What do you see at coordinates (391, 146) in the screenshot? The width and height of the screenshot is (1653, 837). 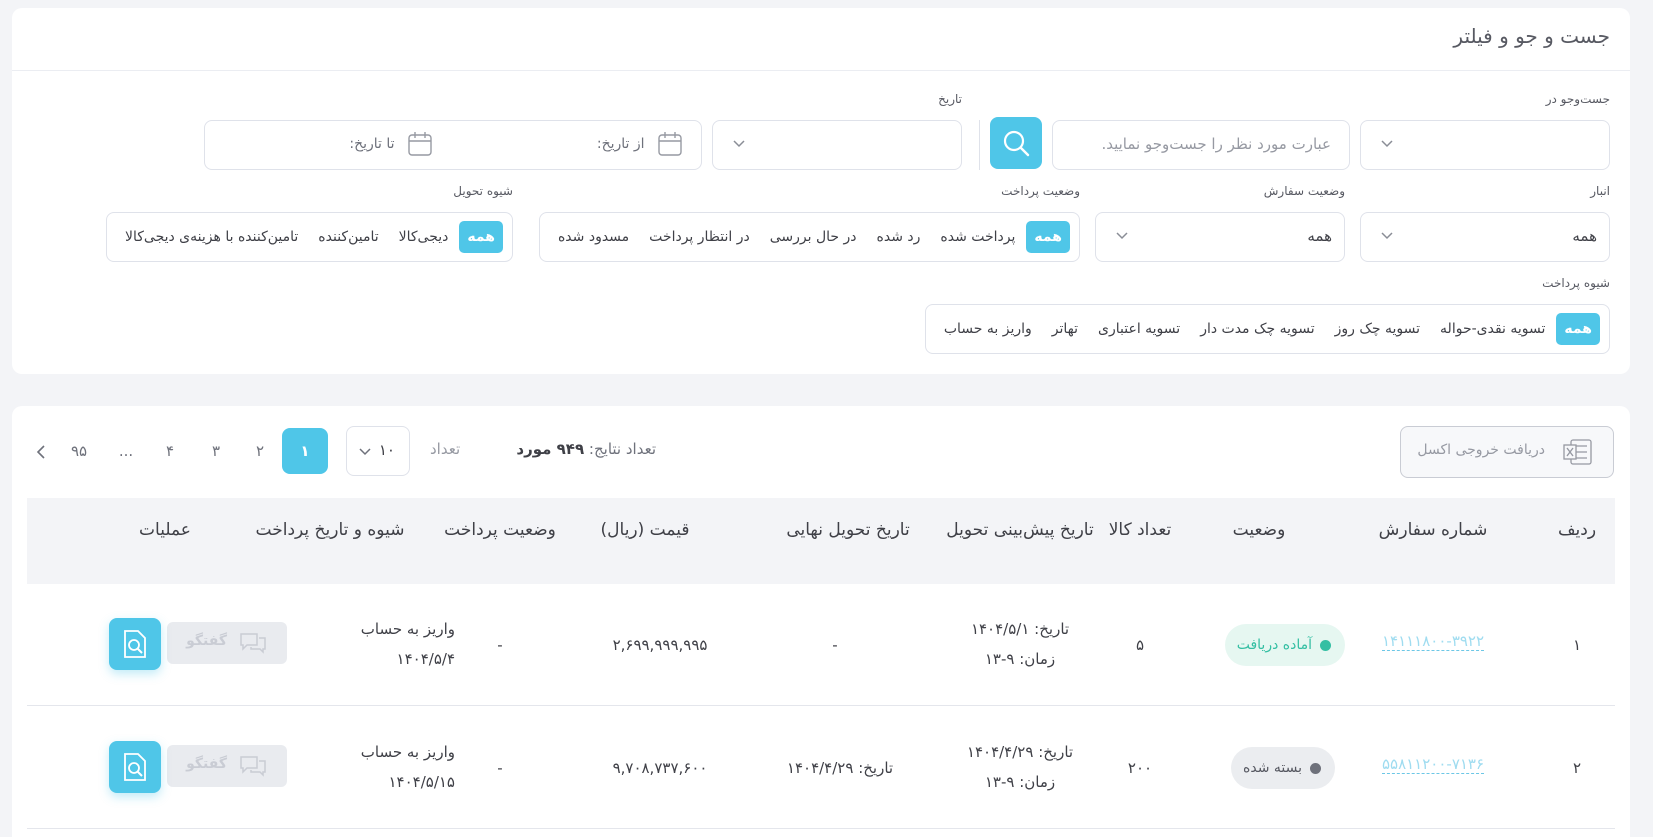 I see `to-date-input: تا تاریخ:` at bounding box center [391, 146].